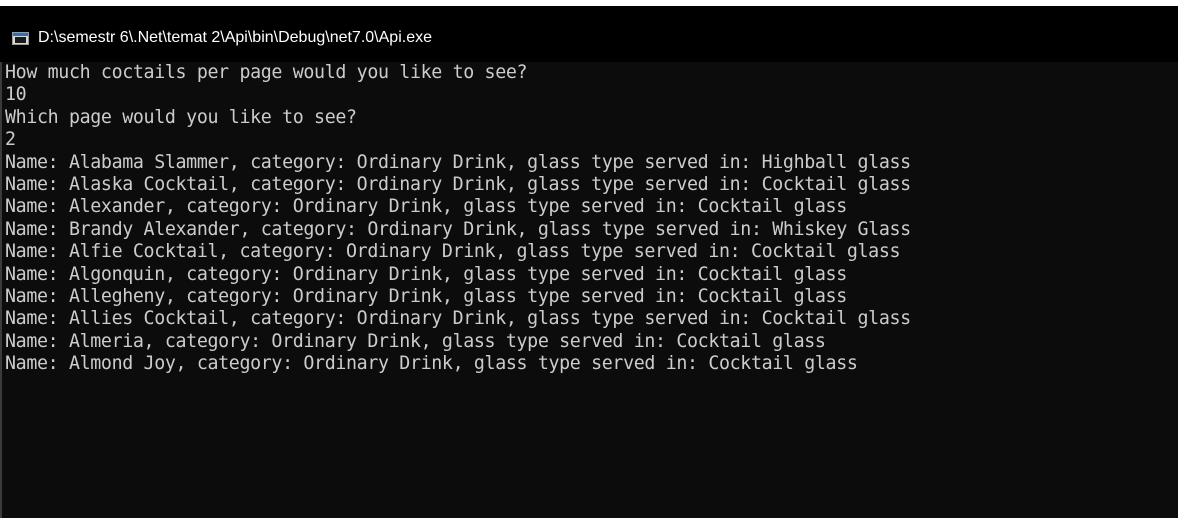  Describe the element at coordinates (20, 38) in the screenshot. I see `console-window-icon` at that location.